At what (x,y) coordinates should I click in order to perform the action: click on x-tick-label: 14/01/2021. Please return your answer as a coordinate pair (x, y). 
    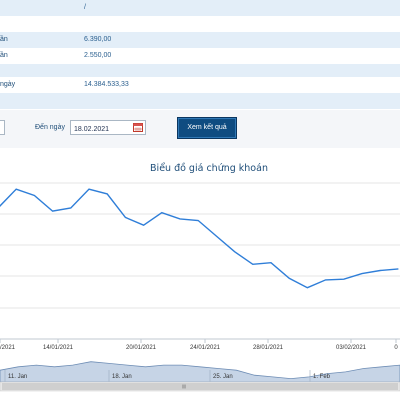
    Looking at the image, I should click on (58, 348).